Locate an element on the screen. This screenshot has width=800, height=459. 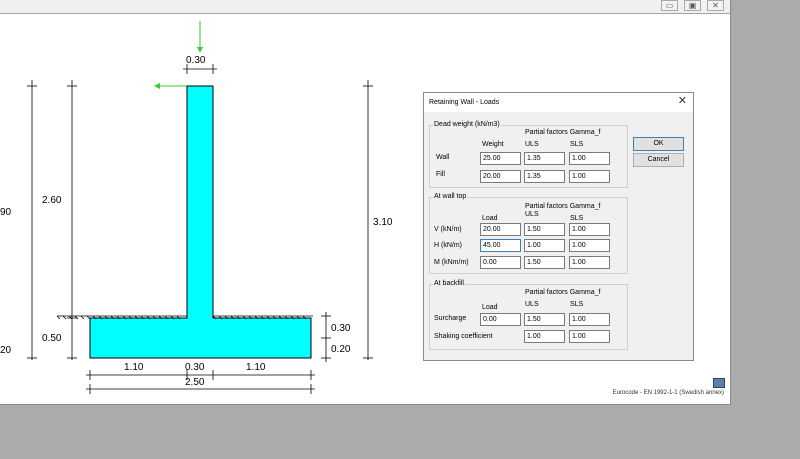
backfill-pf-header: Partial factors Gamma_f is located at coordinates (563, 292).